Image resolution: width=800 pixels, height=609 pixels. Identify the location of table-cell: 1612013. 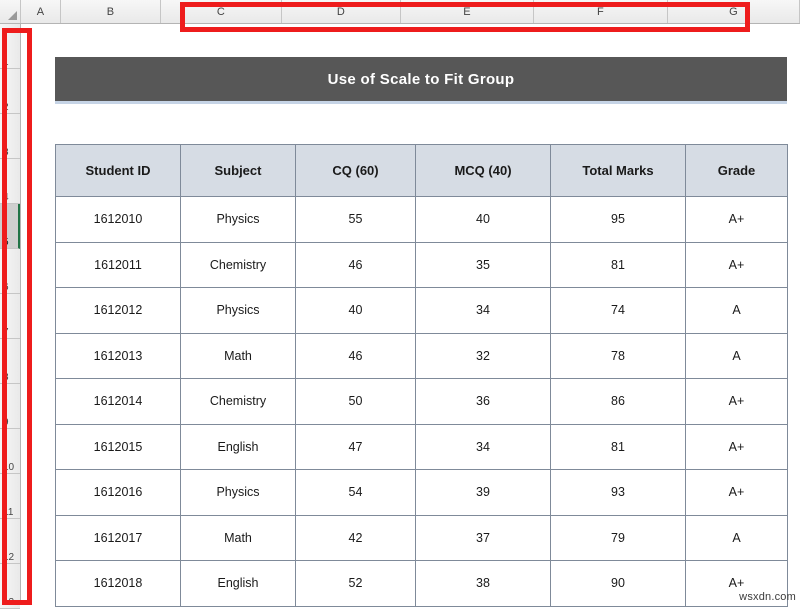
(118, 355).